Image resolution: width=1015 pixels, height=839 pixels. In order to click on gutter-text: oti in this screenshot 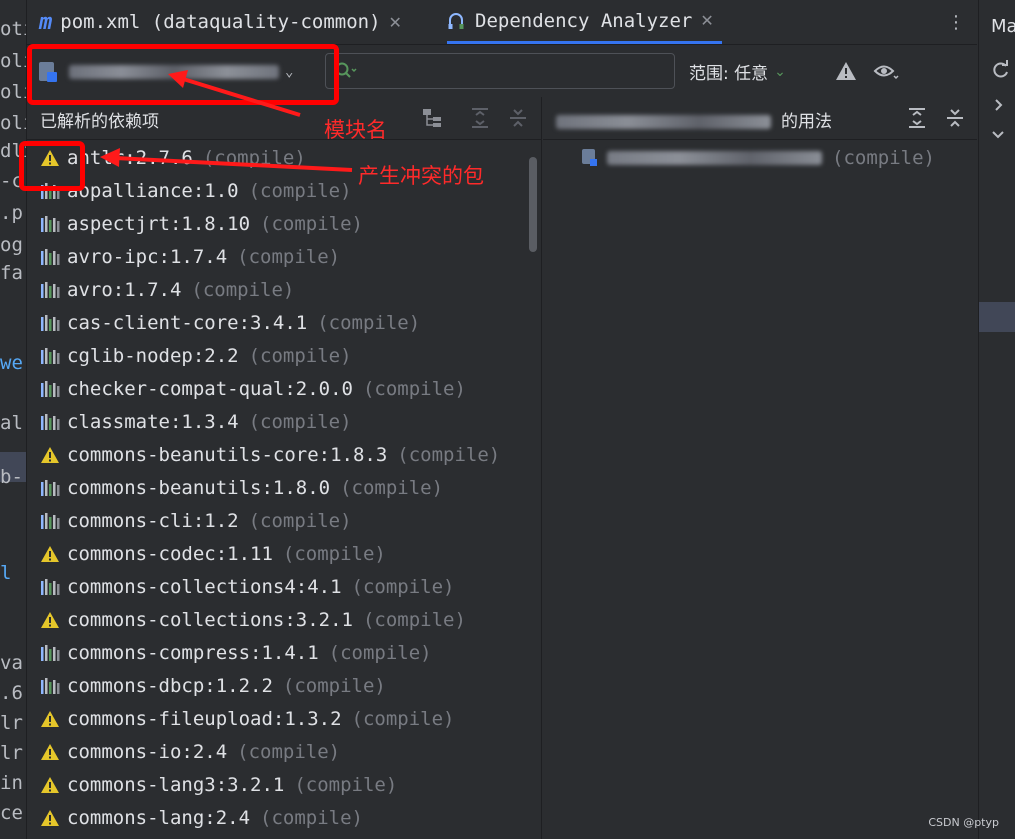, I will do `click(13, 29)`.